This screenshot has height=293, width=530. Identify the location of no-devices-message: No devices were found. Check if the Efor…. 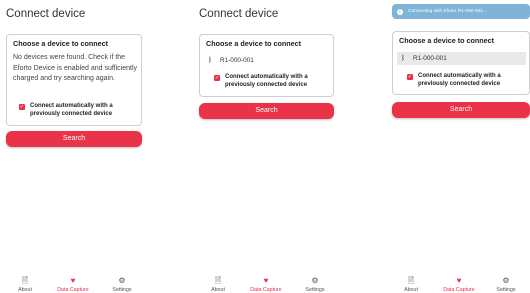
(75, 68).